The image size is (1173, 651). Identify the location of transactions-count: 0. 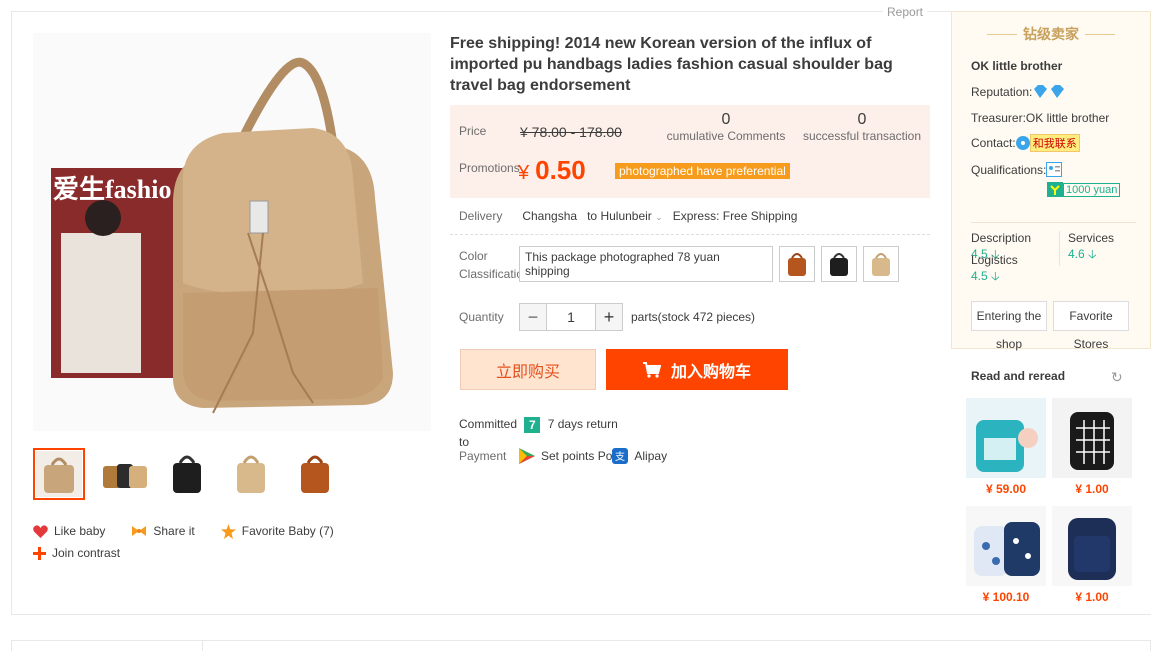
(862, 119).